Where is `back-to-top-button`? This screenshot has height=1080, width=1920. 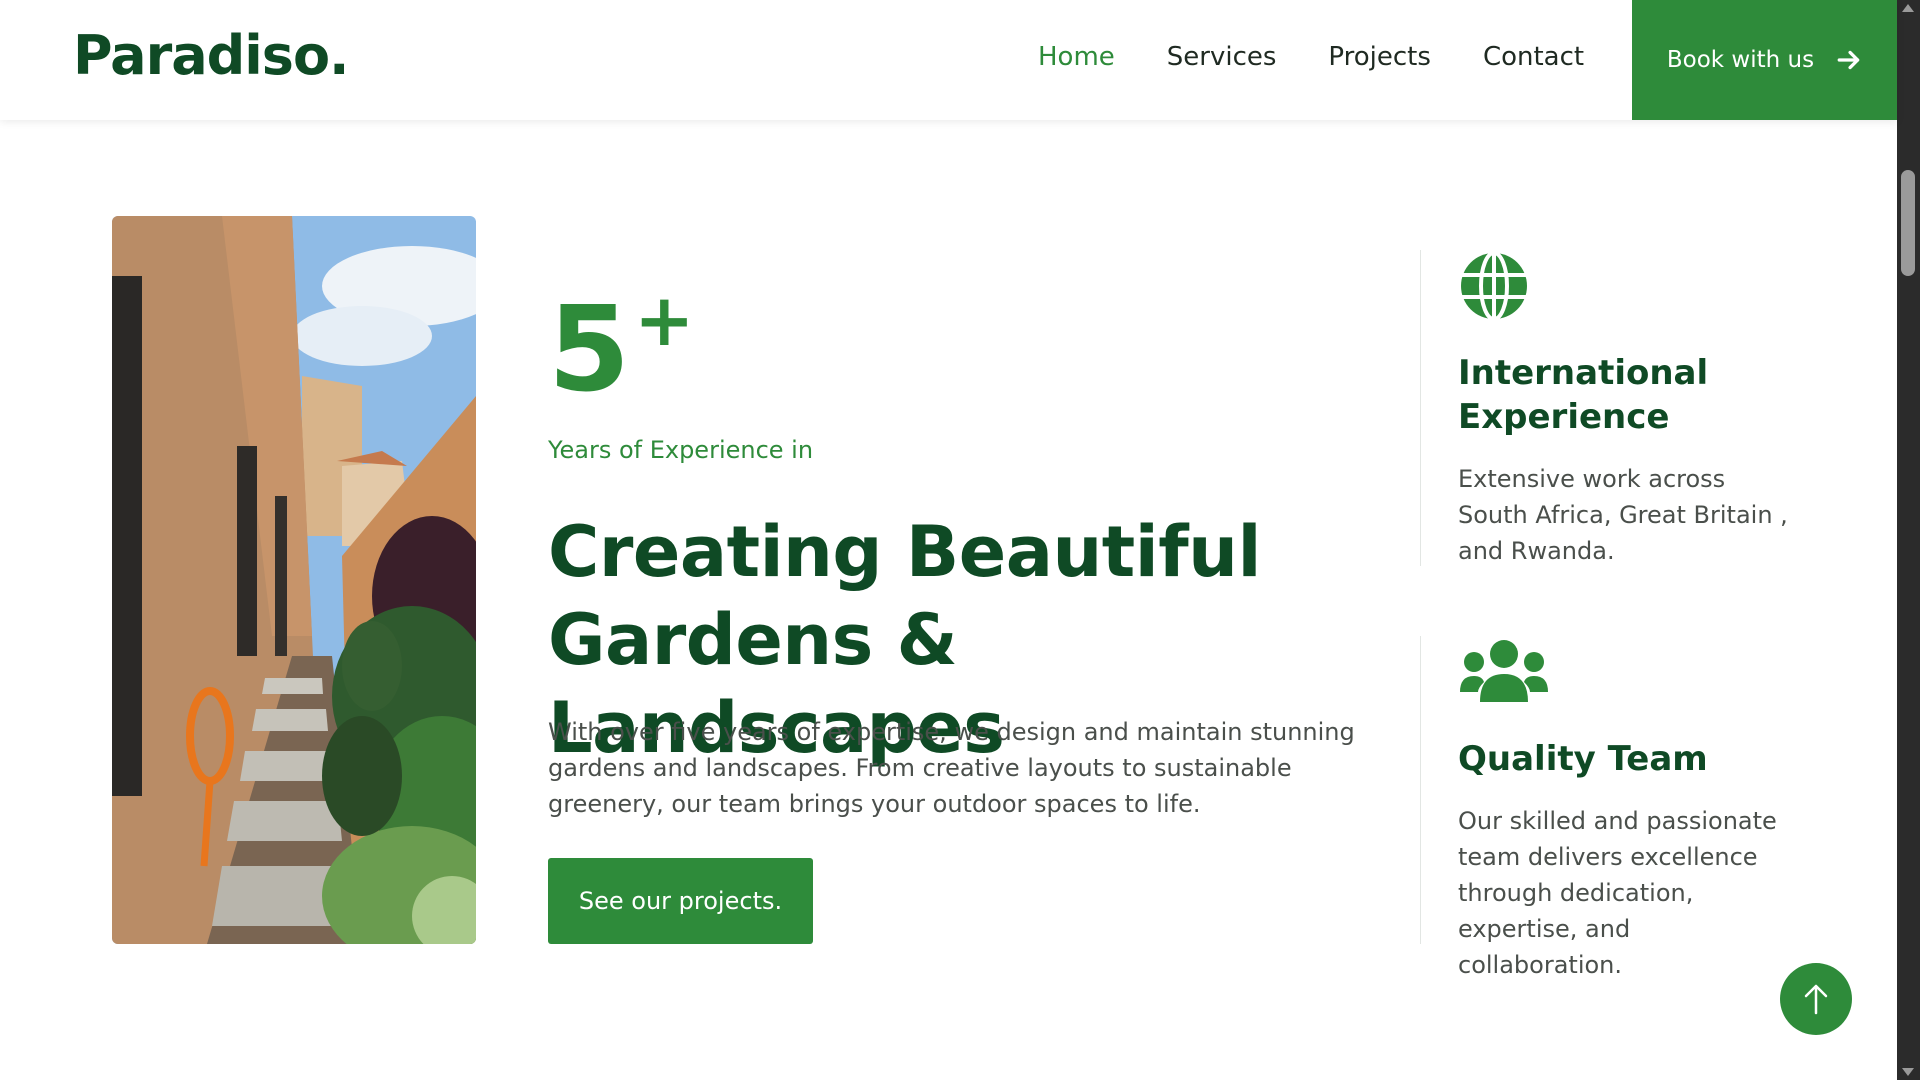 back-to-top-button is located at coordinates (1816, 999).